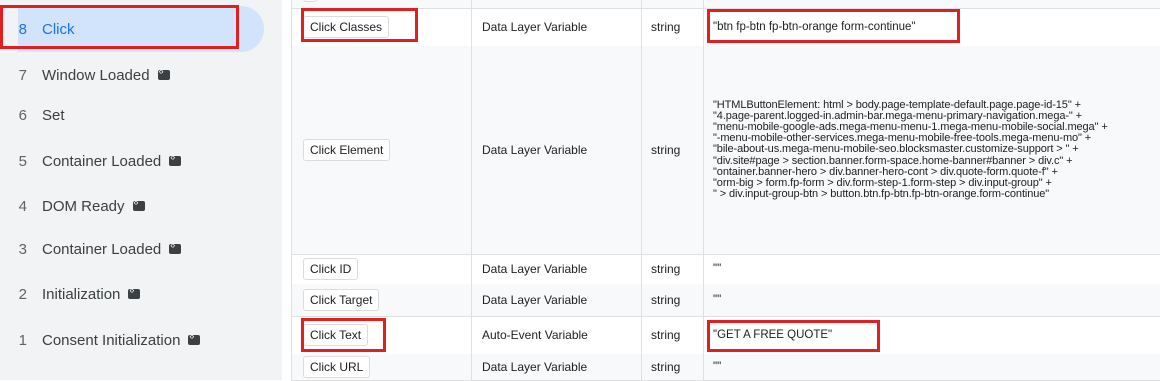 The image size is (1160, 381). Describe the element at coordinates (22, 249) in the screenshot. I see `event-number: 3` at that location.